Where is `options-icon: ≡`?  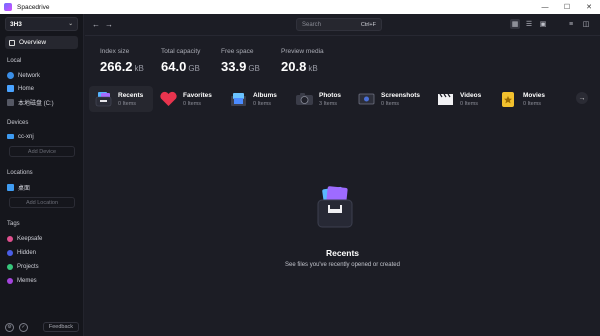 options-icon: ≡ is located at coordinates (571, 24).